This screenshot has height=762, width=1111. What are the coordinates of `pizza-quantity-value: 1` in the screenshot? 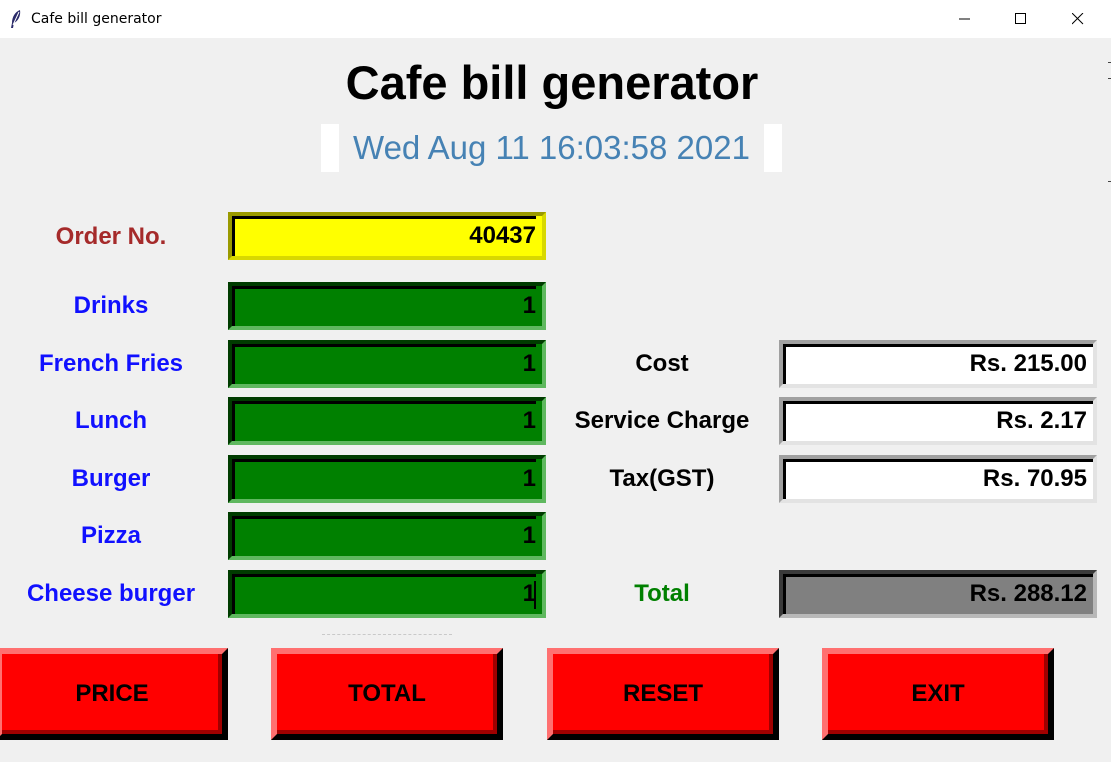 It's located at (384, 536).